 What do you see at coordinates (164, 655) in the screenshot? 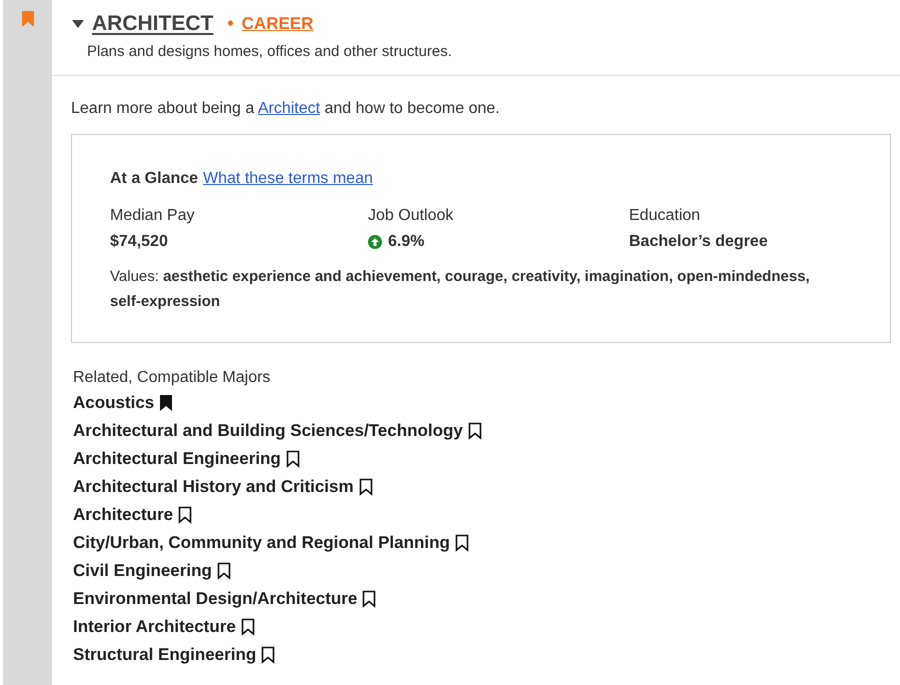
I see `major-link: Structural Engineering` at bounding box center [164, 655].